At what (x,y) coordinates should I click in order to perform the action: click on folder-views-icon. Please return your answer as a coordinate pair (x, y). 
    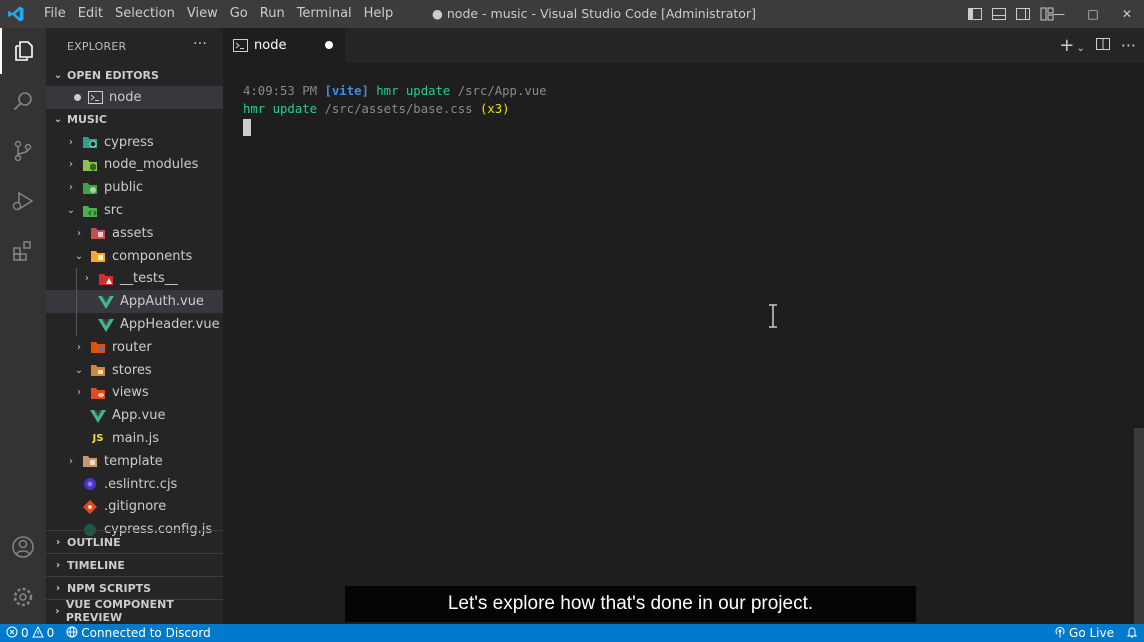
    Looking at the image, I should click on (98, 393).